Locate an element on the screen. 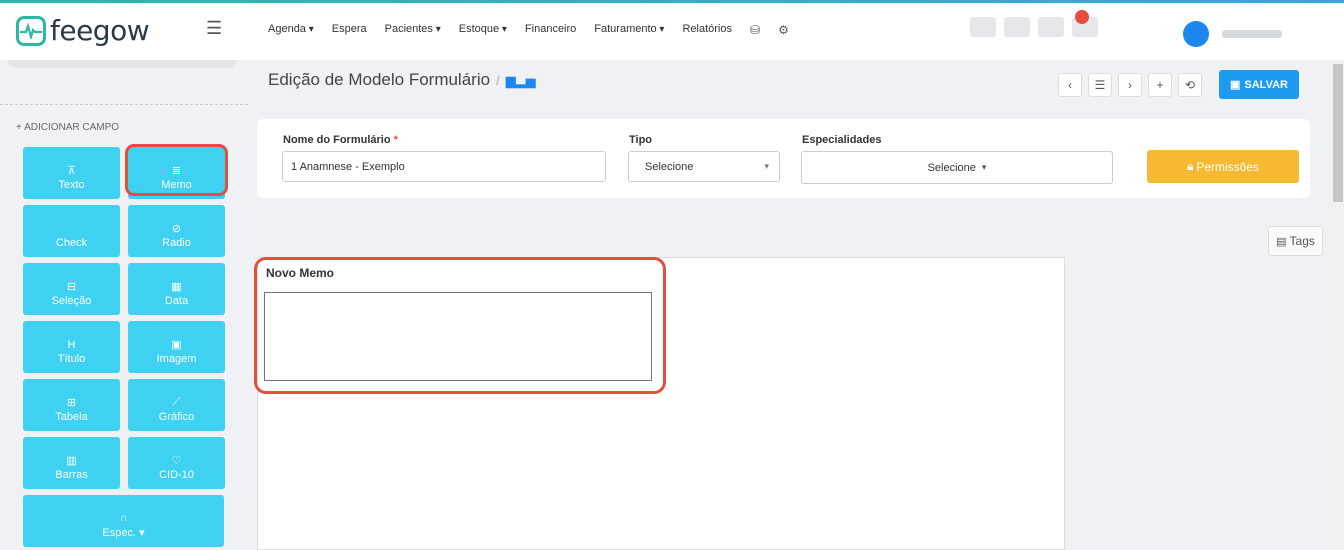  add-field-radio-button: ⊘ Radio is located at coordinates (176, 231).